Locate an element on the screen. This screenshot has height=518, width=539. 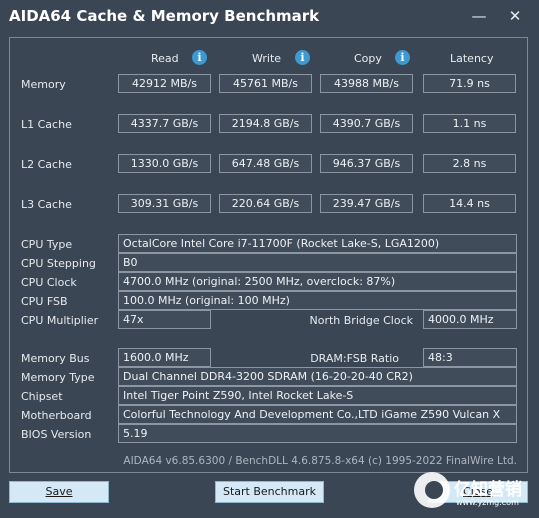
title-bar: AIDA64 Cache & Memory Benchmark — ✕ is located at coordinates (269, 17).